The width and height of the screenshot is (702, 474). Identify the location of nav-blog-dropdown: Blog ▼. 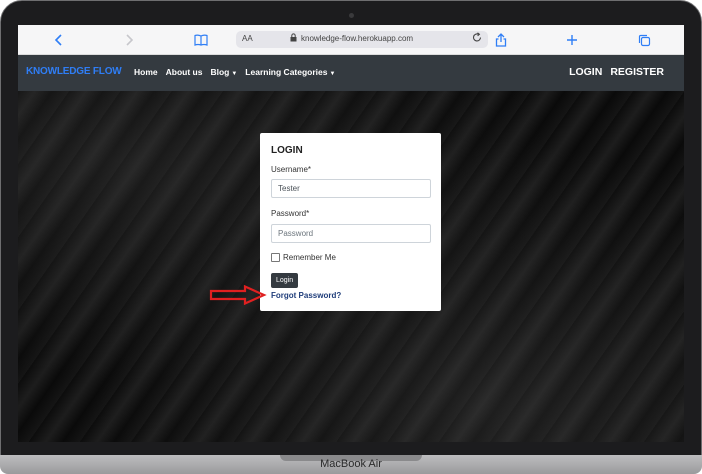
(223, 72).